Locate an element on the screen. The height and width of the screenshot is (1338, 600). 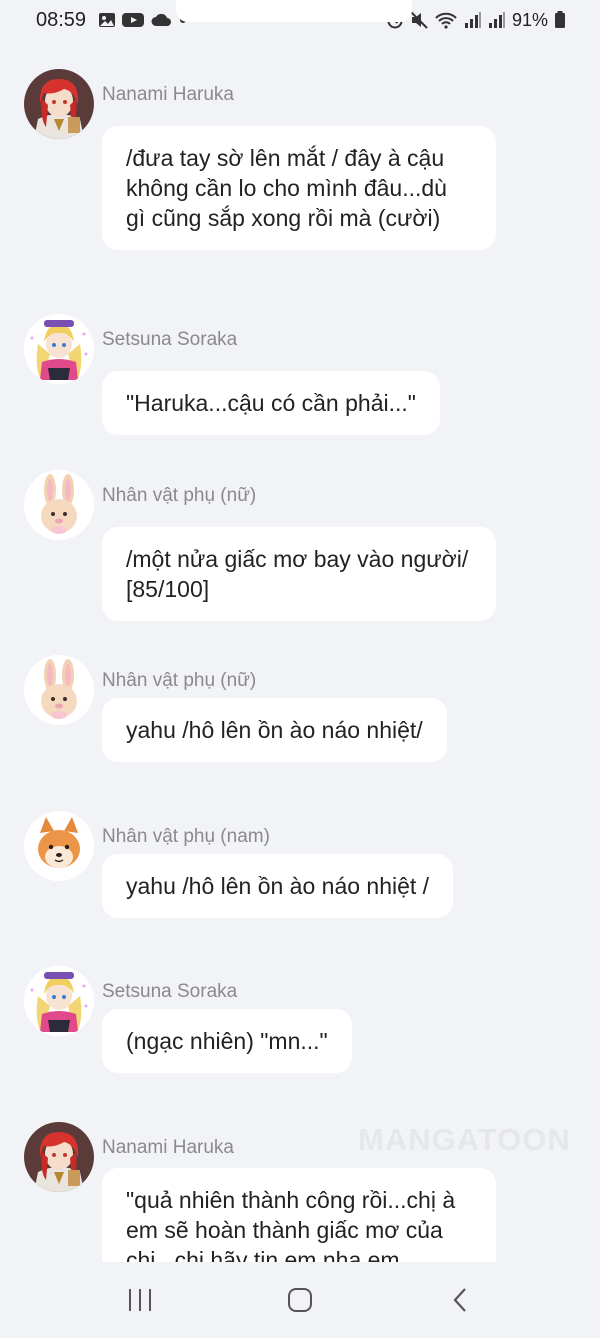
system-nav-bar is located at coordinates (300, 1300).